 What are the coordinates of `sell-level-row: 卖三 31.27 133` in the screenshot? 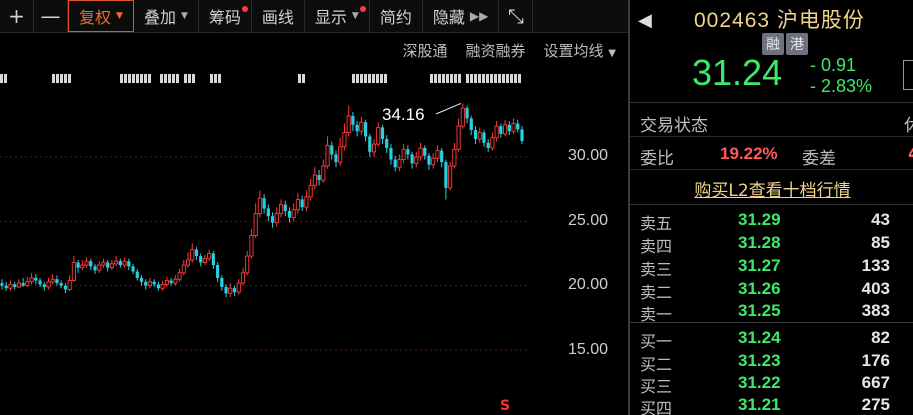 It's located at (771, 267).